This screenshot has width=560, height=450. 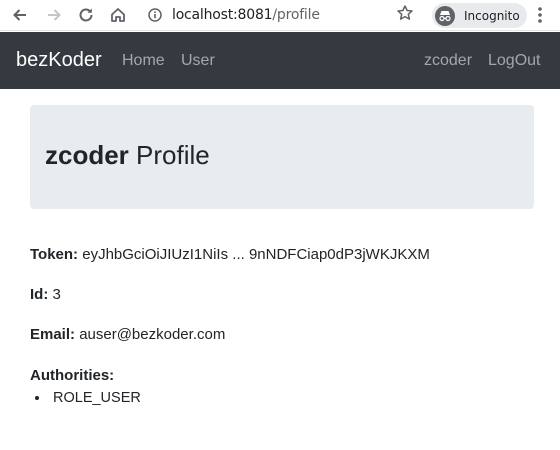 I want to click on incognito-label: Incognito, so click(x=492, y=15).